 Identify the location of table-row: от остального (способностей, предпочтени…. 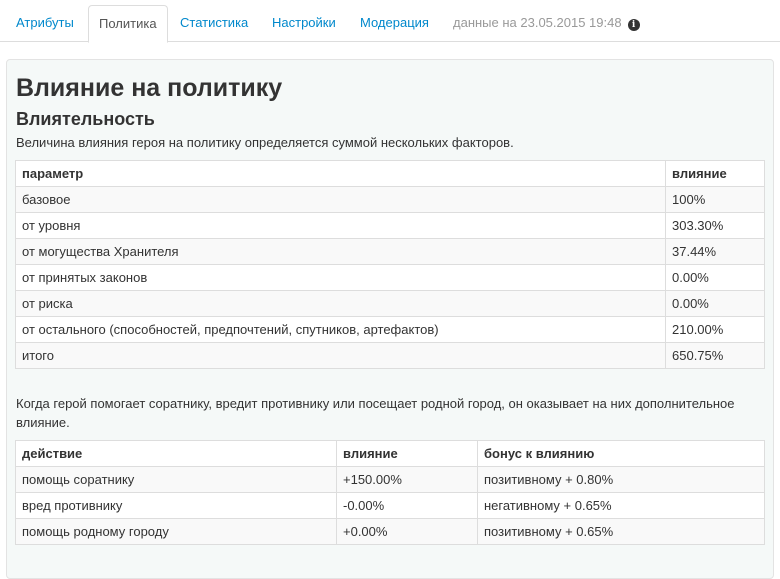
(390, 329).